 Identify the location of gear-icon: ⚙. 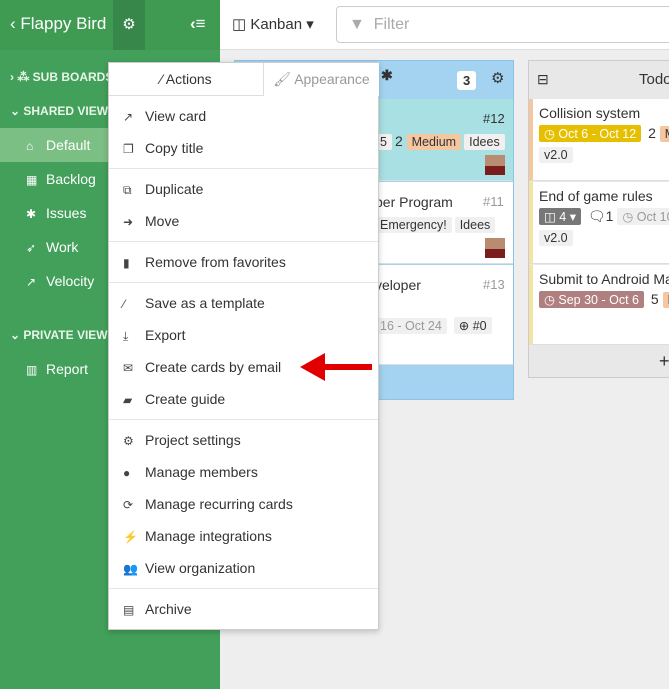
(129, 24).